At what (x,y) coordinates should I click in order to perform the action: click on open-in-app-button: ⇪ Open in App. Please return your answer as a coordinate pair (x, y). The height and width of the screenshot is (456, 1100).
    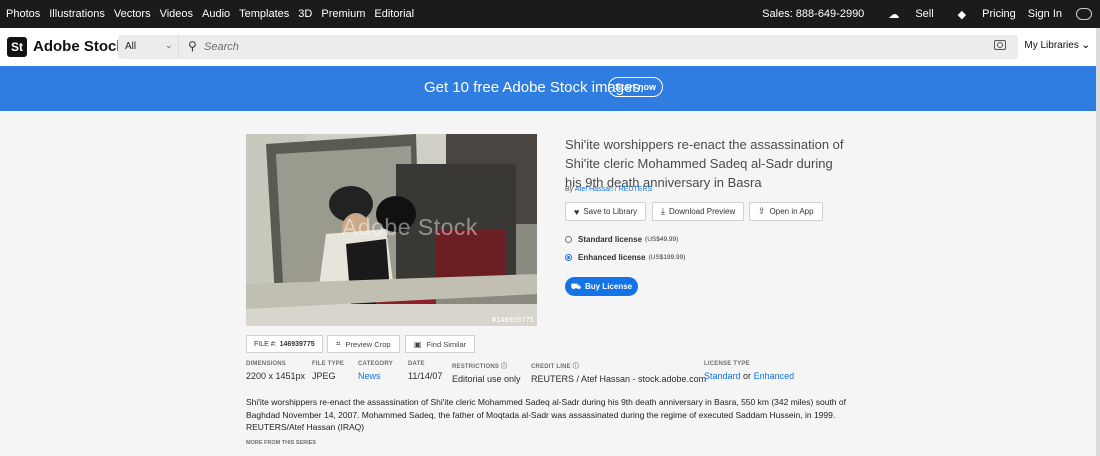
    Looking at the image, I should click on (786, 211).